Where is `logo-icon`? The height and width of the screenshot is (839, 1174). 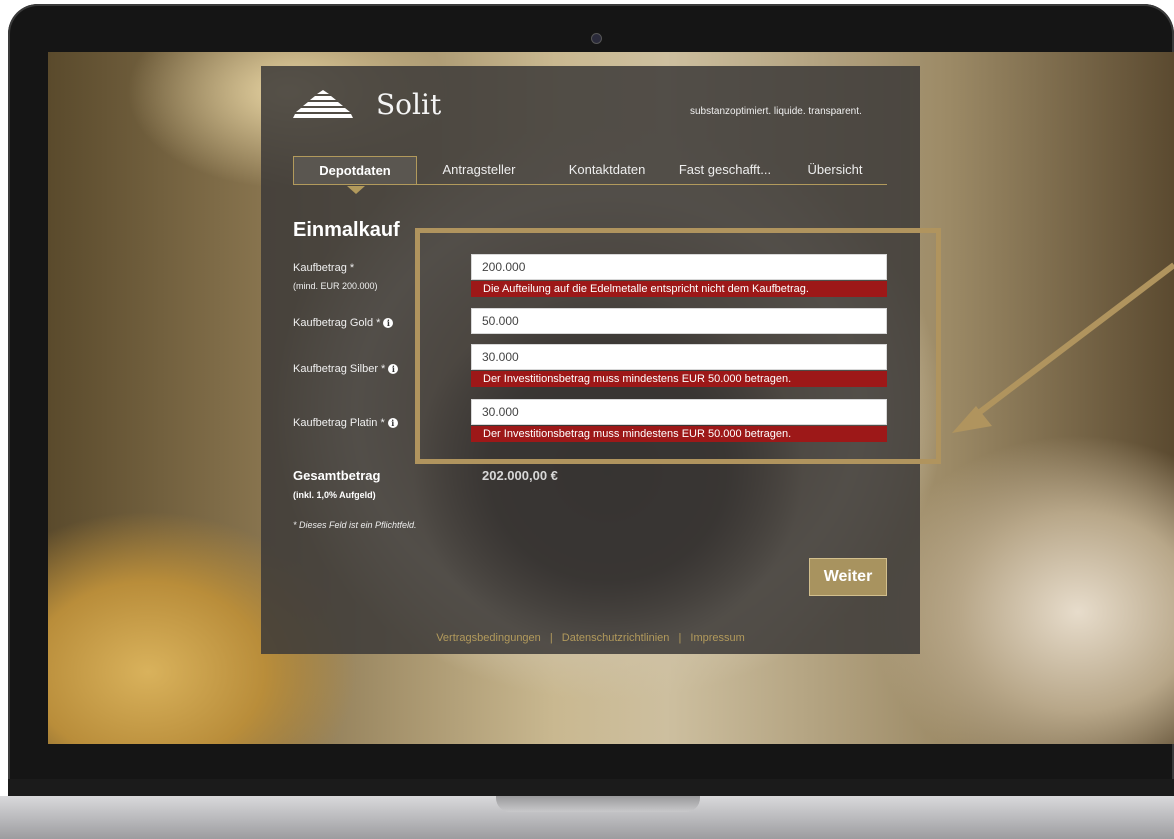
logo-icon is located at coordinates (323, 104).